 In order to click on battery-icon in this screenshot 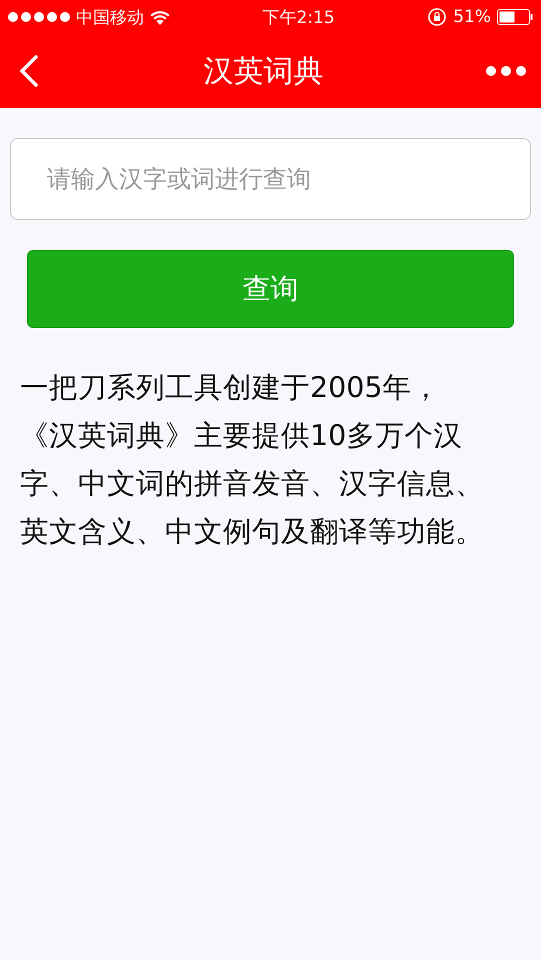, I will do `click(515, 17)`.